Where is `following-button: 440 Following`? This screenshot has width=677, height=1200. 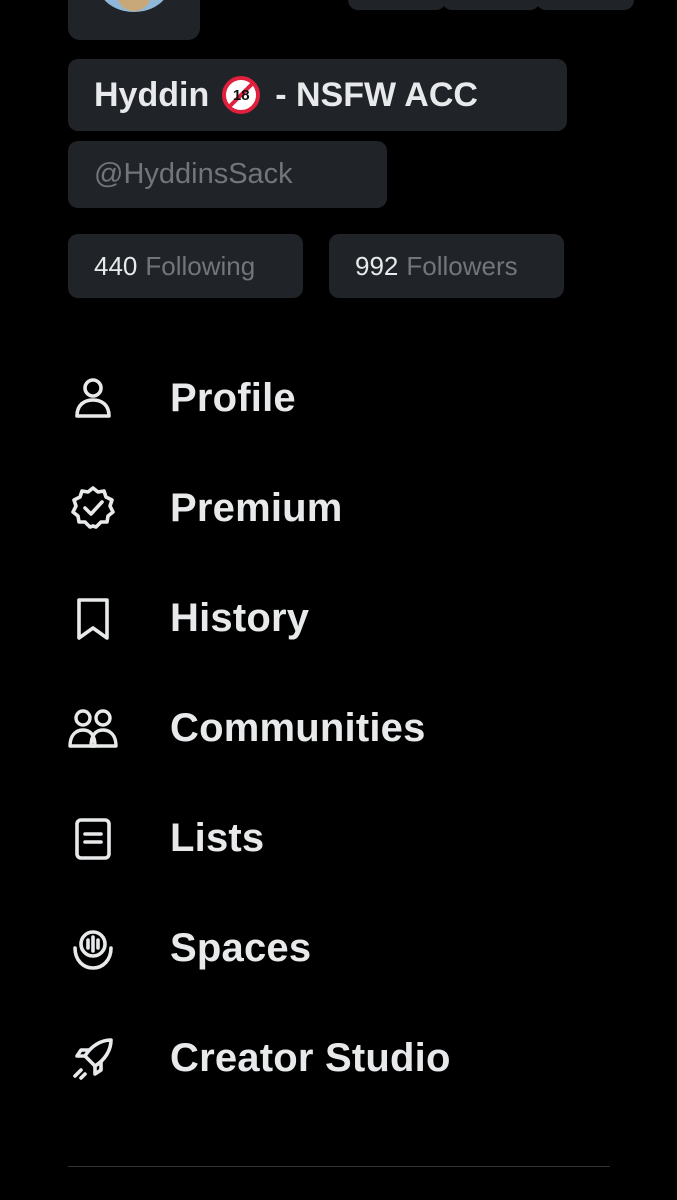
following-button: 440 Following is located at coordinates (185, 266).